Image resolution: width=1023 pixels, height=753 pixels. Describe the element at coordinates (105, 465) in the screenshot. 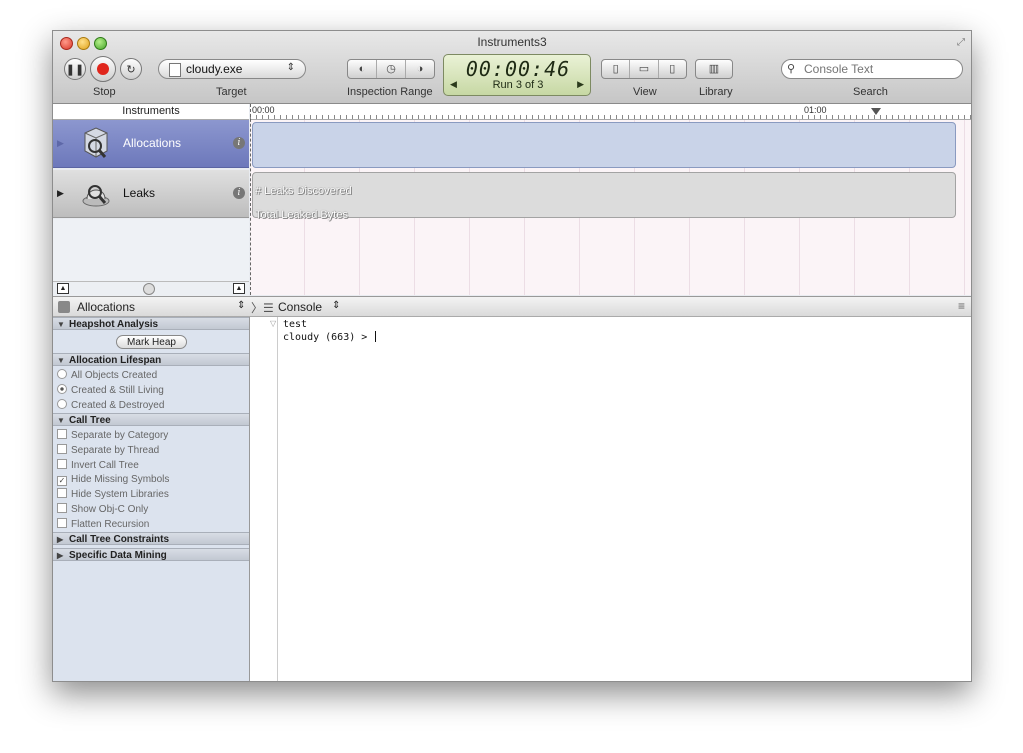

I see `option-label: Invert Call Tree` at that location.